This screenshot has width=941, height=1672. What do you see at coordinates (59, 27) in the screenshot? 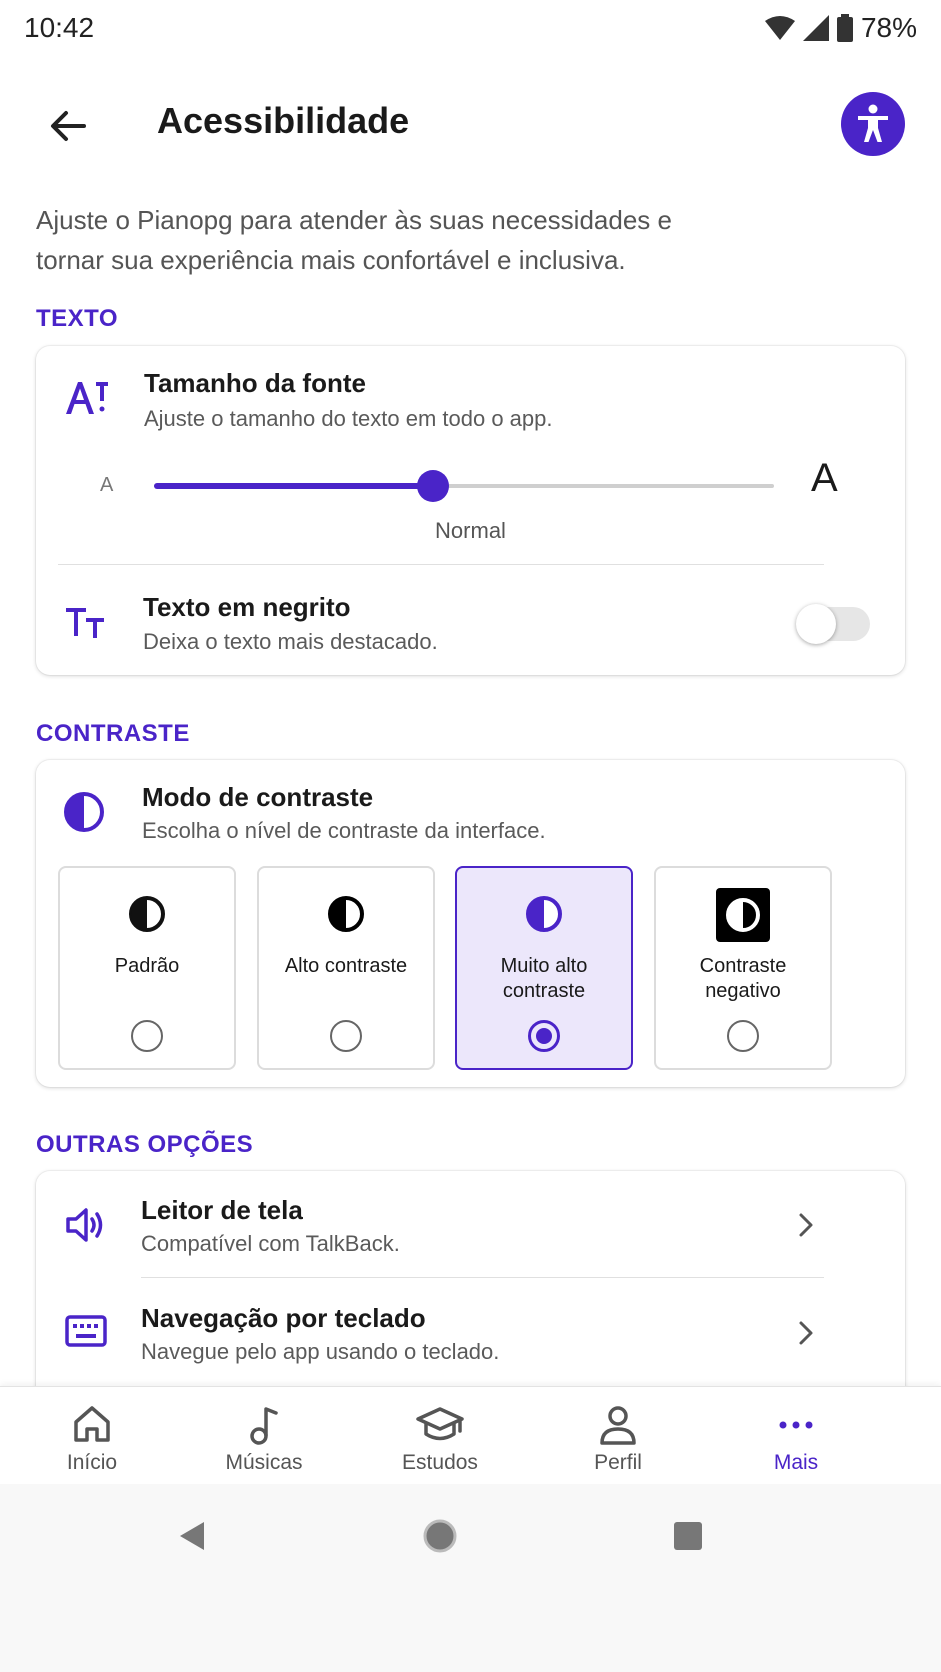
I see `status-time: 10:42` at bounding box center [59, 27].